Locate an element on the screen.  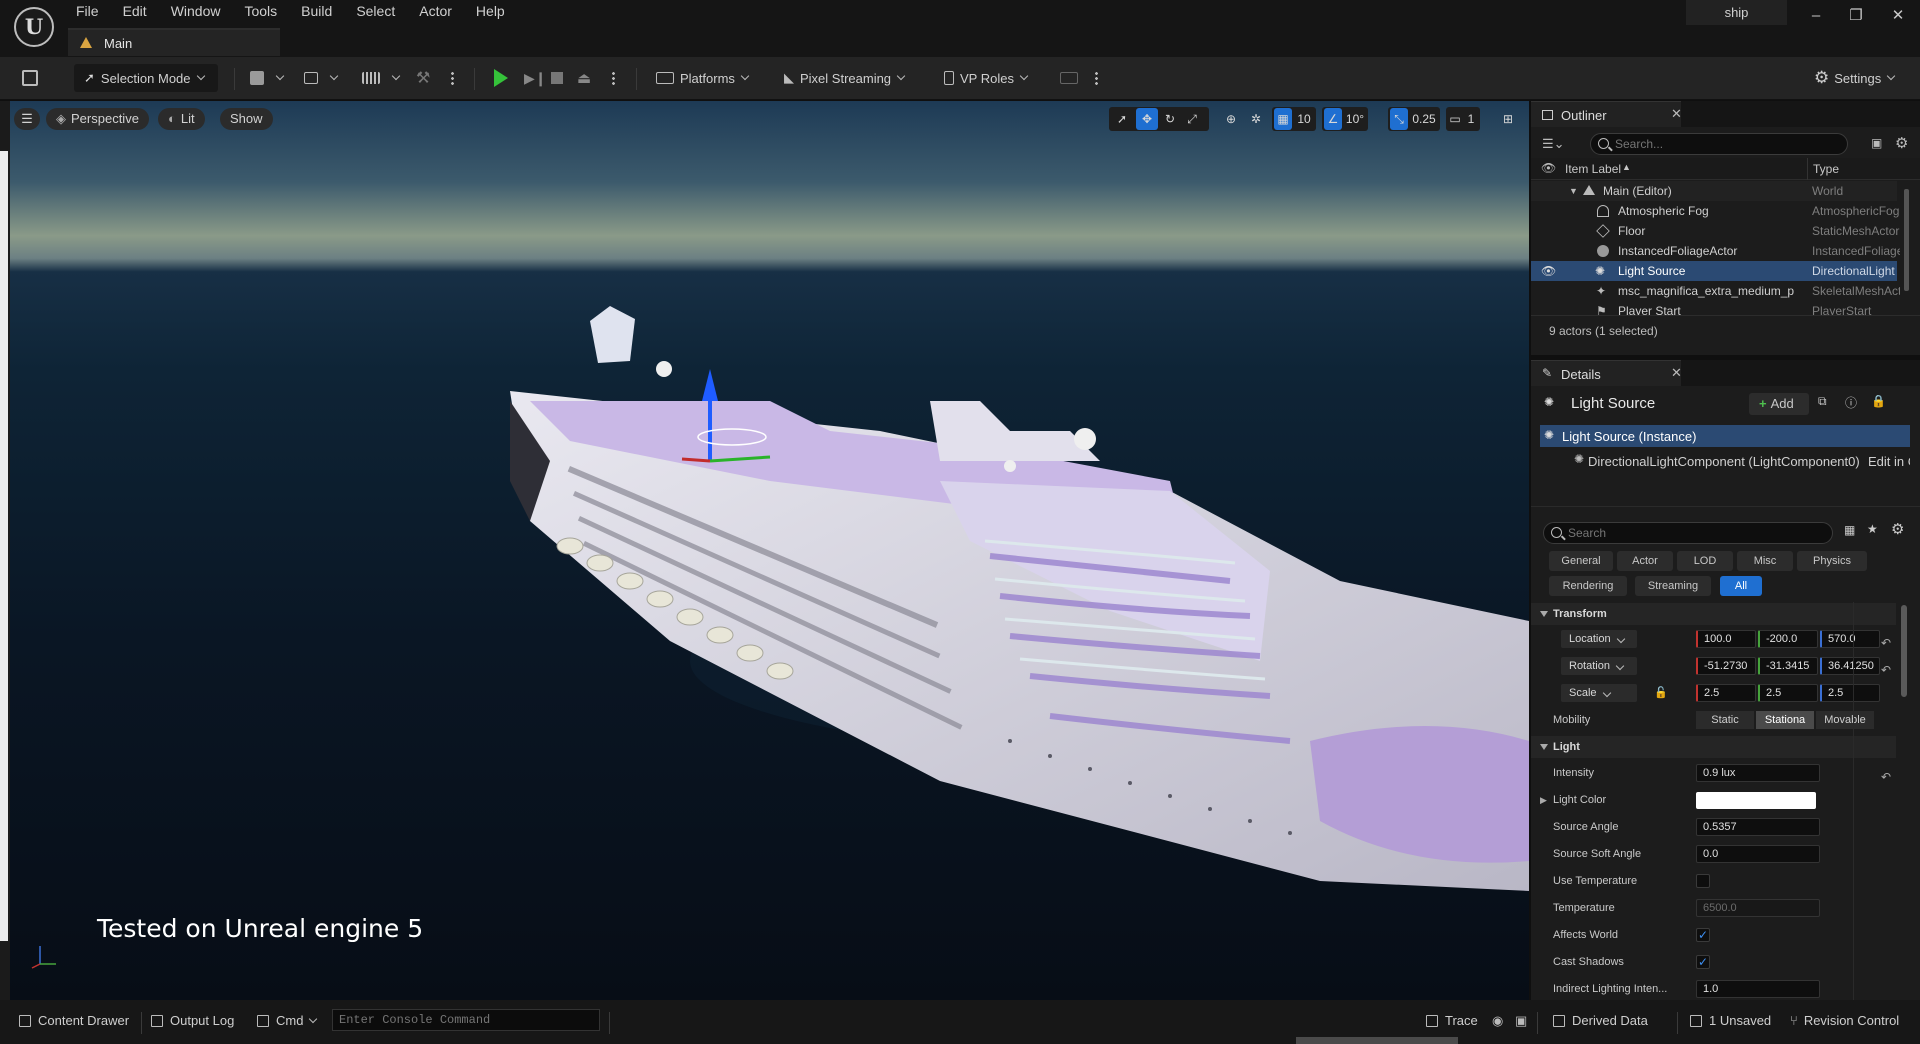
light-section-header: Light is located at coordinates (1713, 747).